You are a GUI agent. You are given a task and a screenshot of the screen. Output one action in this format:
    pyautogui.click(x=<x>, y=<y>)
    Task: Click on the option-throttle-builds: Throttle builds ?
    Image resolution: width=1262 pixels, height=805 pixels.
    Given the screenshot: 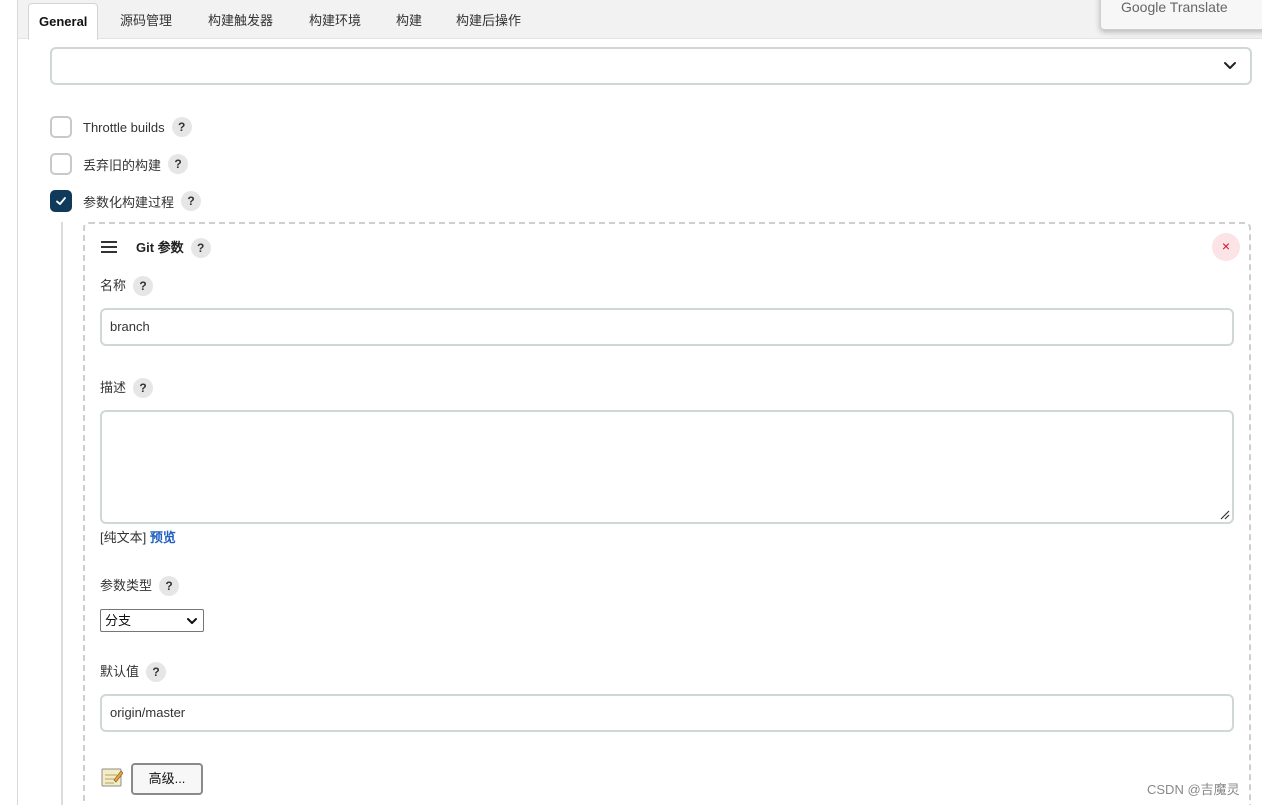 What is the action you would take?
    pyautogui.click(x=121, y=127)
    